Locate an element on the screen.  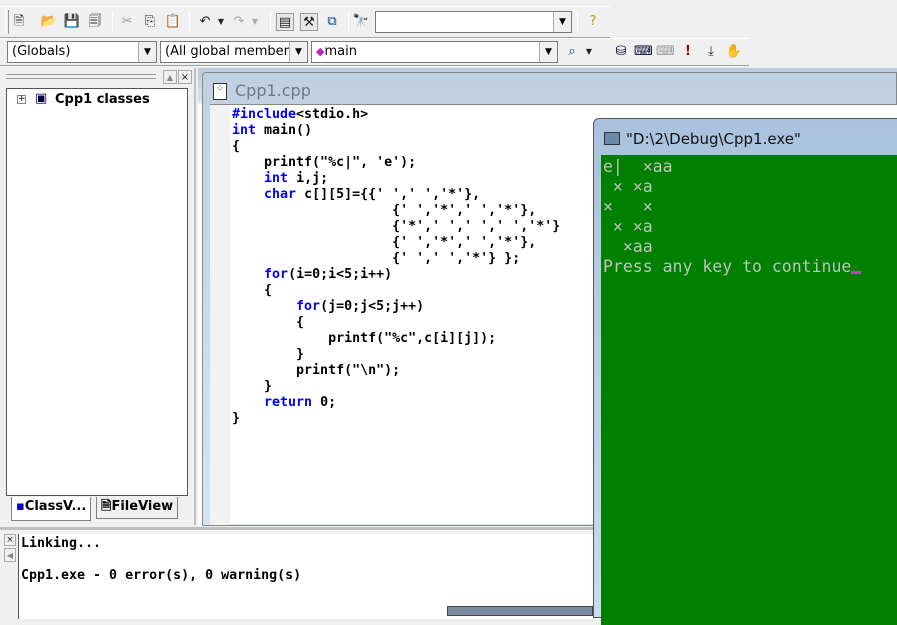
code-line: for(i=0;i<5;i++) is located at coordinates (396, 275).